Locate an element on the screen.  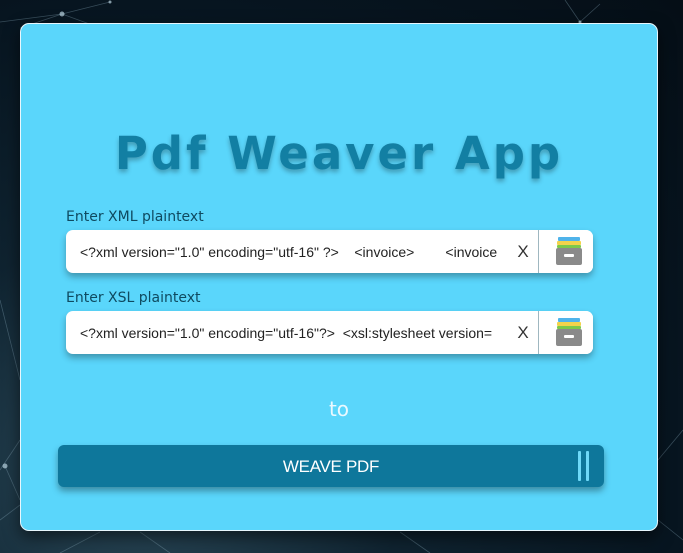
xsl-clear-button: X is located at coordinates (523, 332).